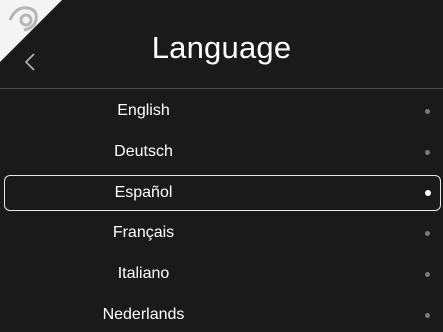  I want to click on language-option-italiano: Italiano, so click(221, 274).